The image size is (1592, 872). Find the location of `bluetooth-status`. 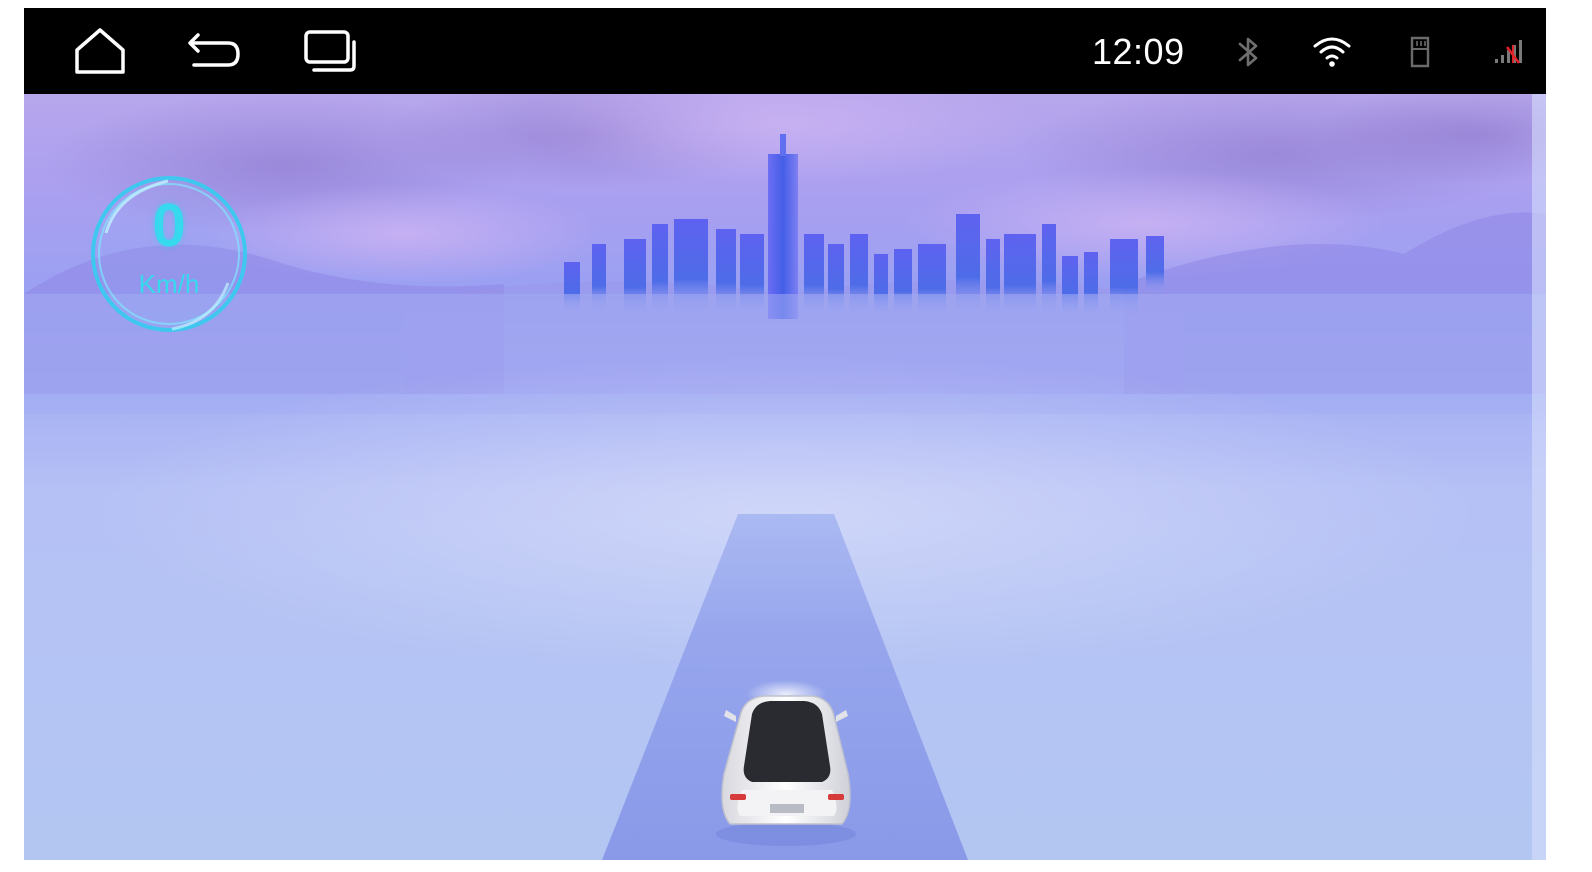

bluetooth-status is located at coordinates (1248, 52).